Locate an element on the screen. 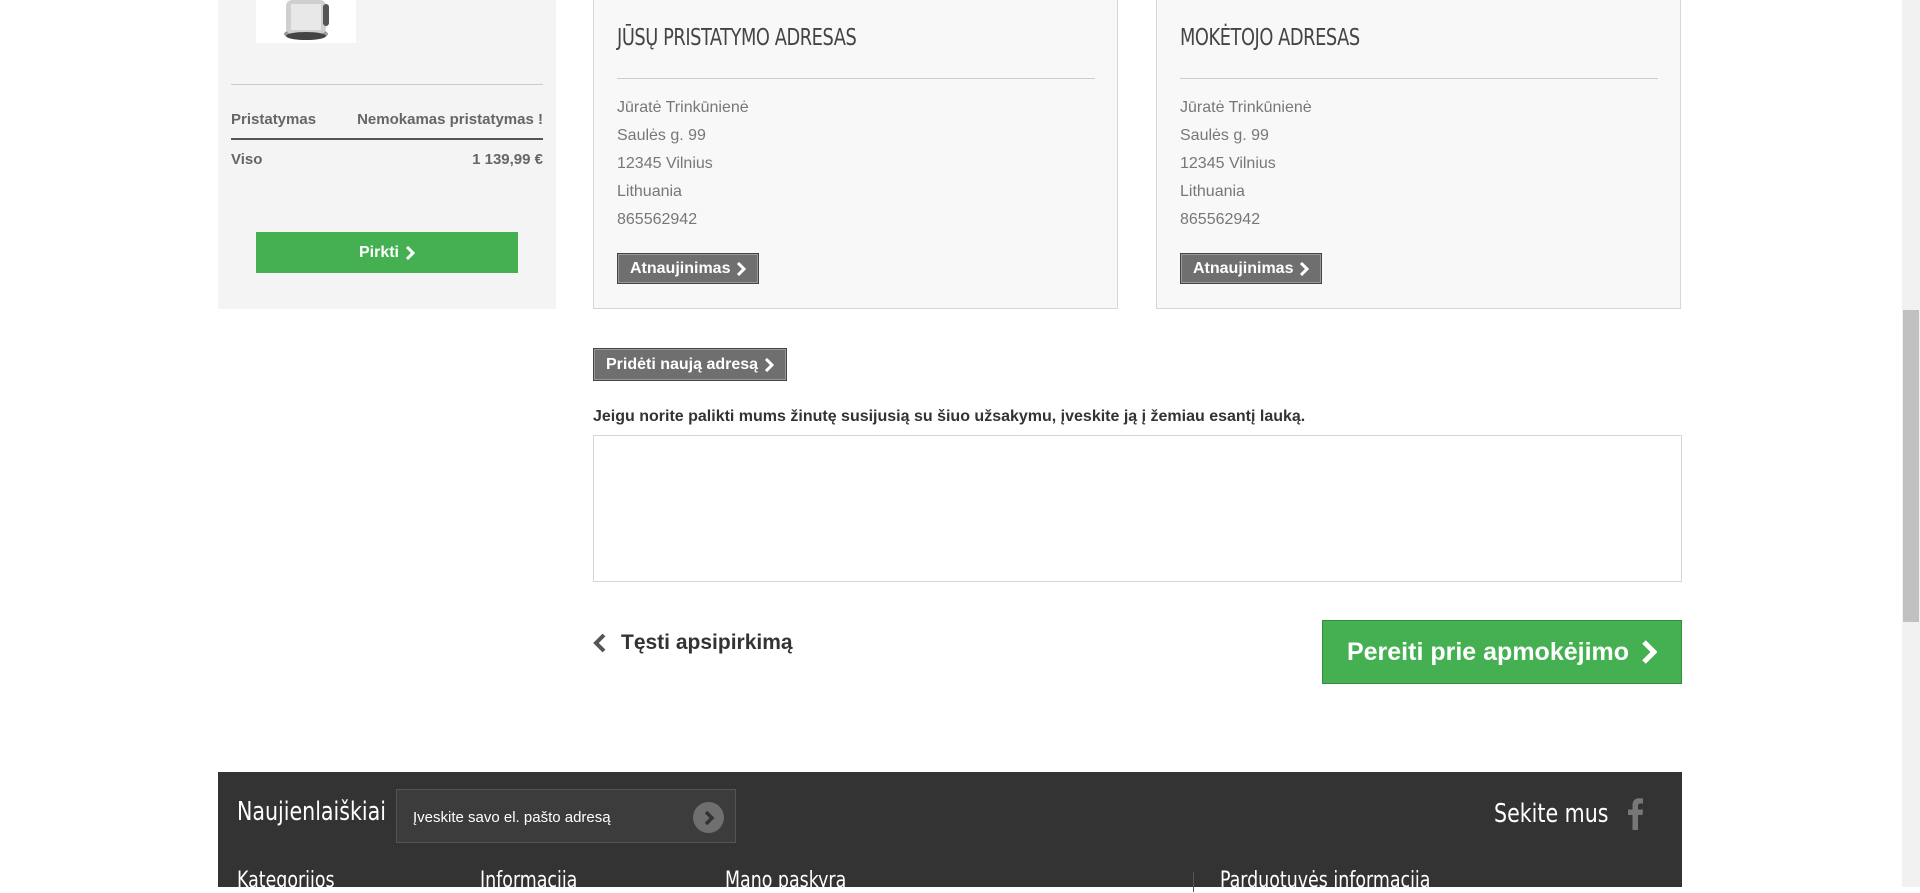  summary-divider is located at coordinates (387, 84).